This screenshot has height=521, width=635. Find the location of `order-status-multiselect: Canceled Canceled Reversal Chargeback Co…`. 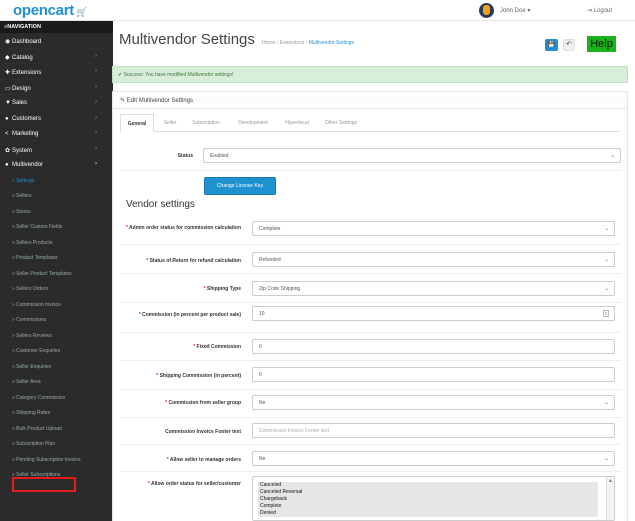

order-status-multiselect: Canceled Canceled Reversal Chargeback Co… is located at coordinates (433, 498).